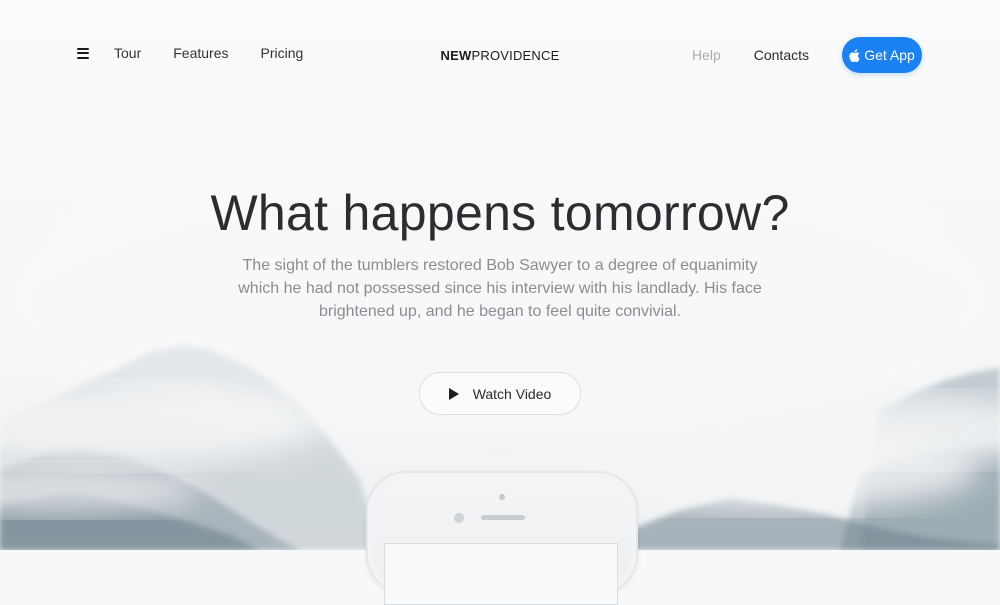 The height and width of the screenshot is (605, 1000). I want to click on phone-sensor, so click(459, 518).